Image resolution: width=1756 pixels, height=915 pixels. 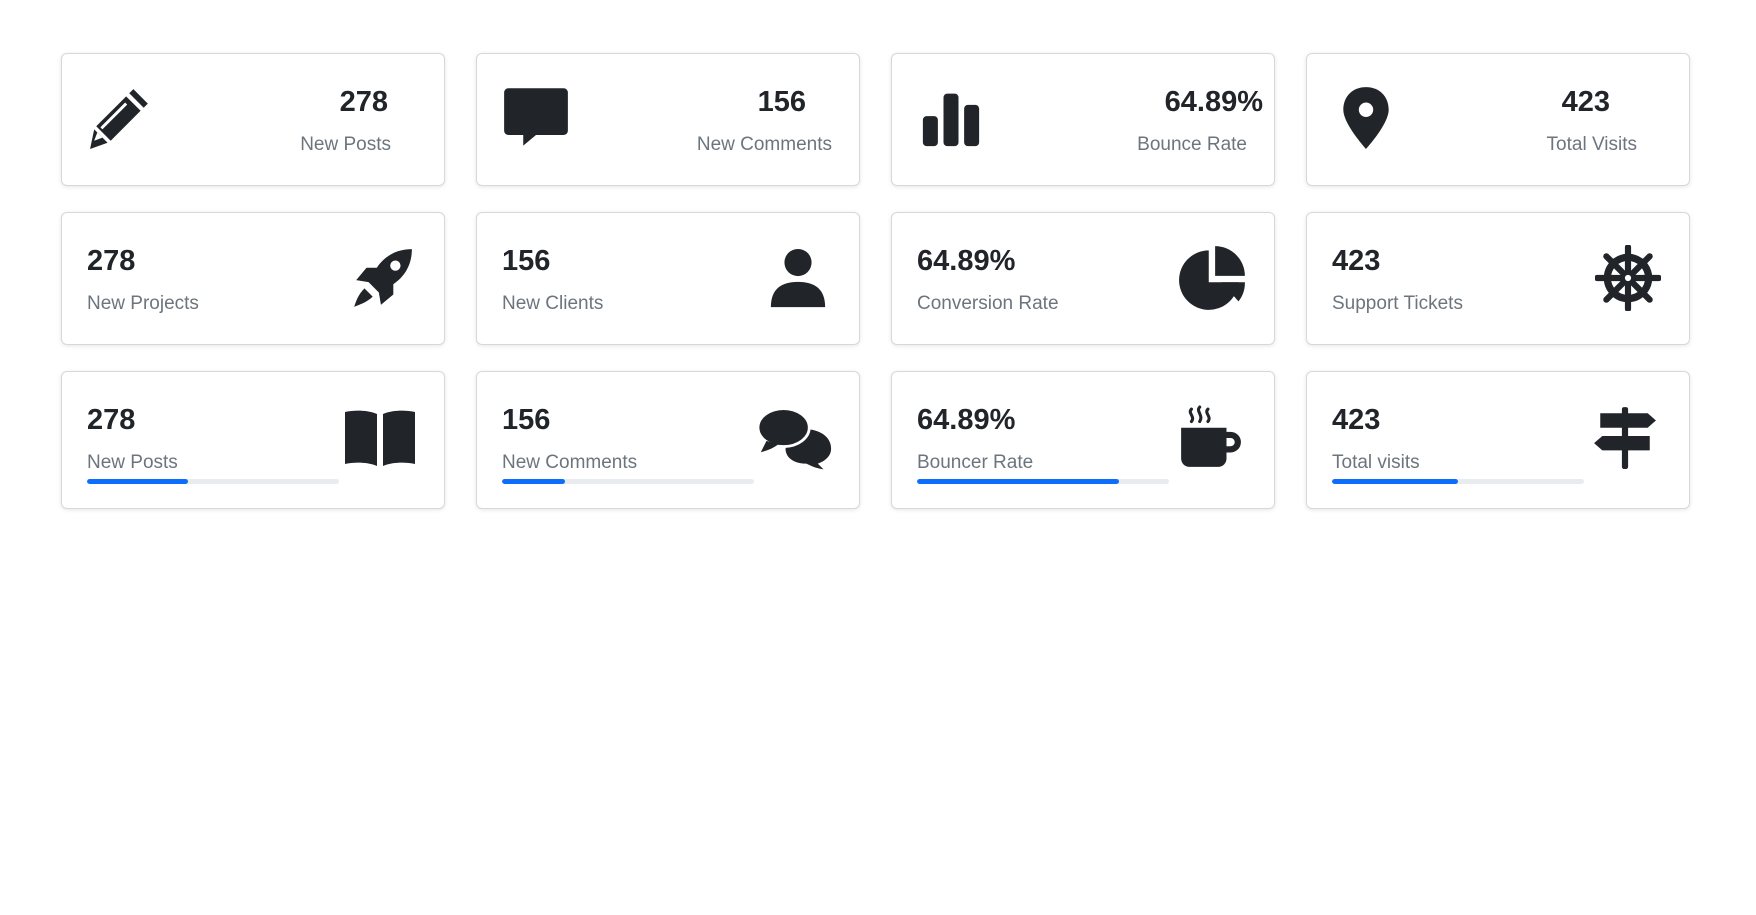 What do you see at coordinates (1192, 144) in the screenshot?
I see `stat-label: Bounce Rate` at bounding box center [1192, 144].